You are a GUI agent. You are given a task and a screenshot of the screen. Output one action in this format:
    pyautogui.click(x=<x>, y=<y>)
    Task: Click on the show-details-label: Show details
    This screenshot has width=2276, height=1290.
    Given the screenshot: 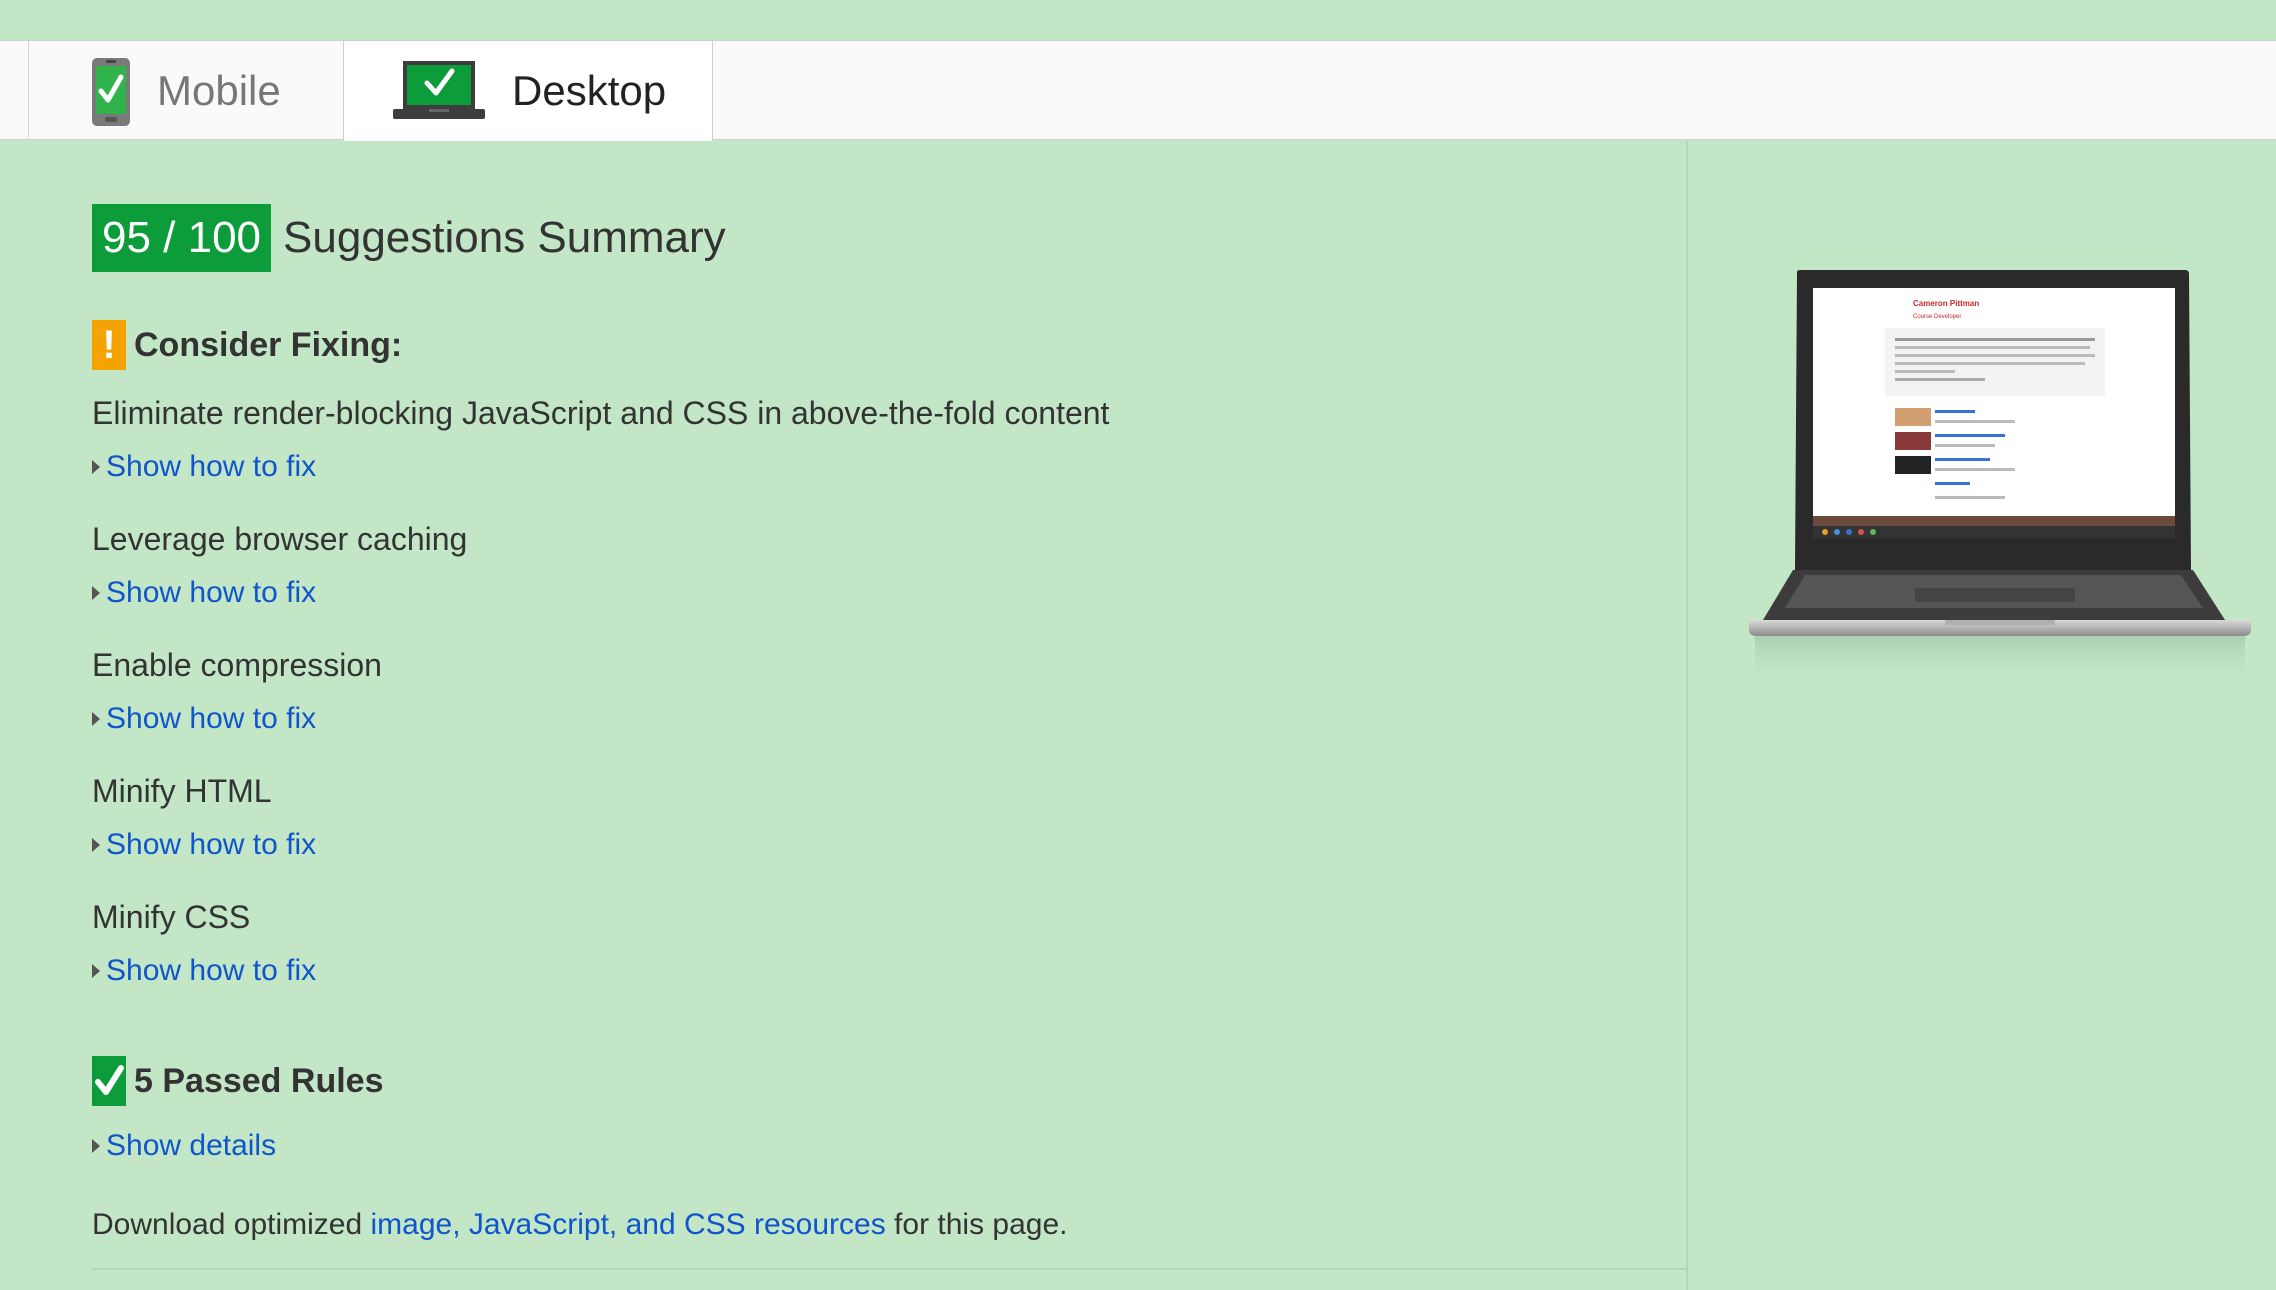 What is the action you would take?
    pyautogui.click(x=191, y=1145)
    